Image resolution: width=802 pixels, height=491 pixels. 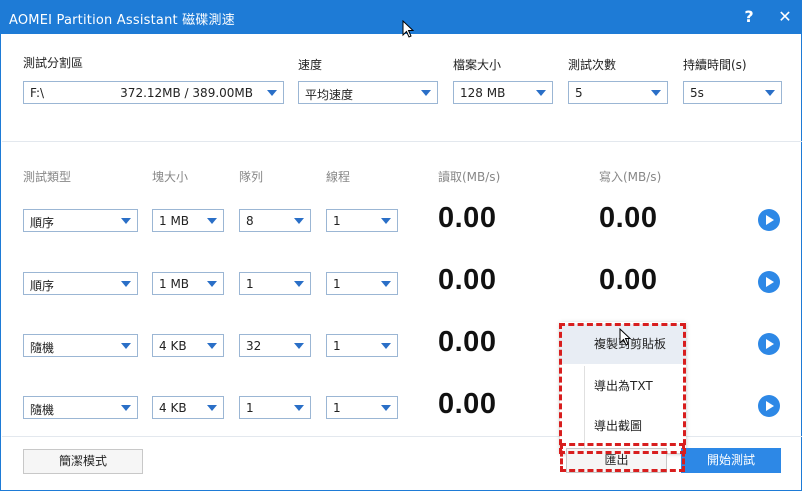 What do you see at coordinates (362, 345) in the screenshot?
I see `row3-thread-select: 1` at bounding box center [362, 345].